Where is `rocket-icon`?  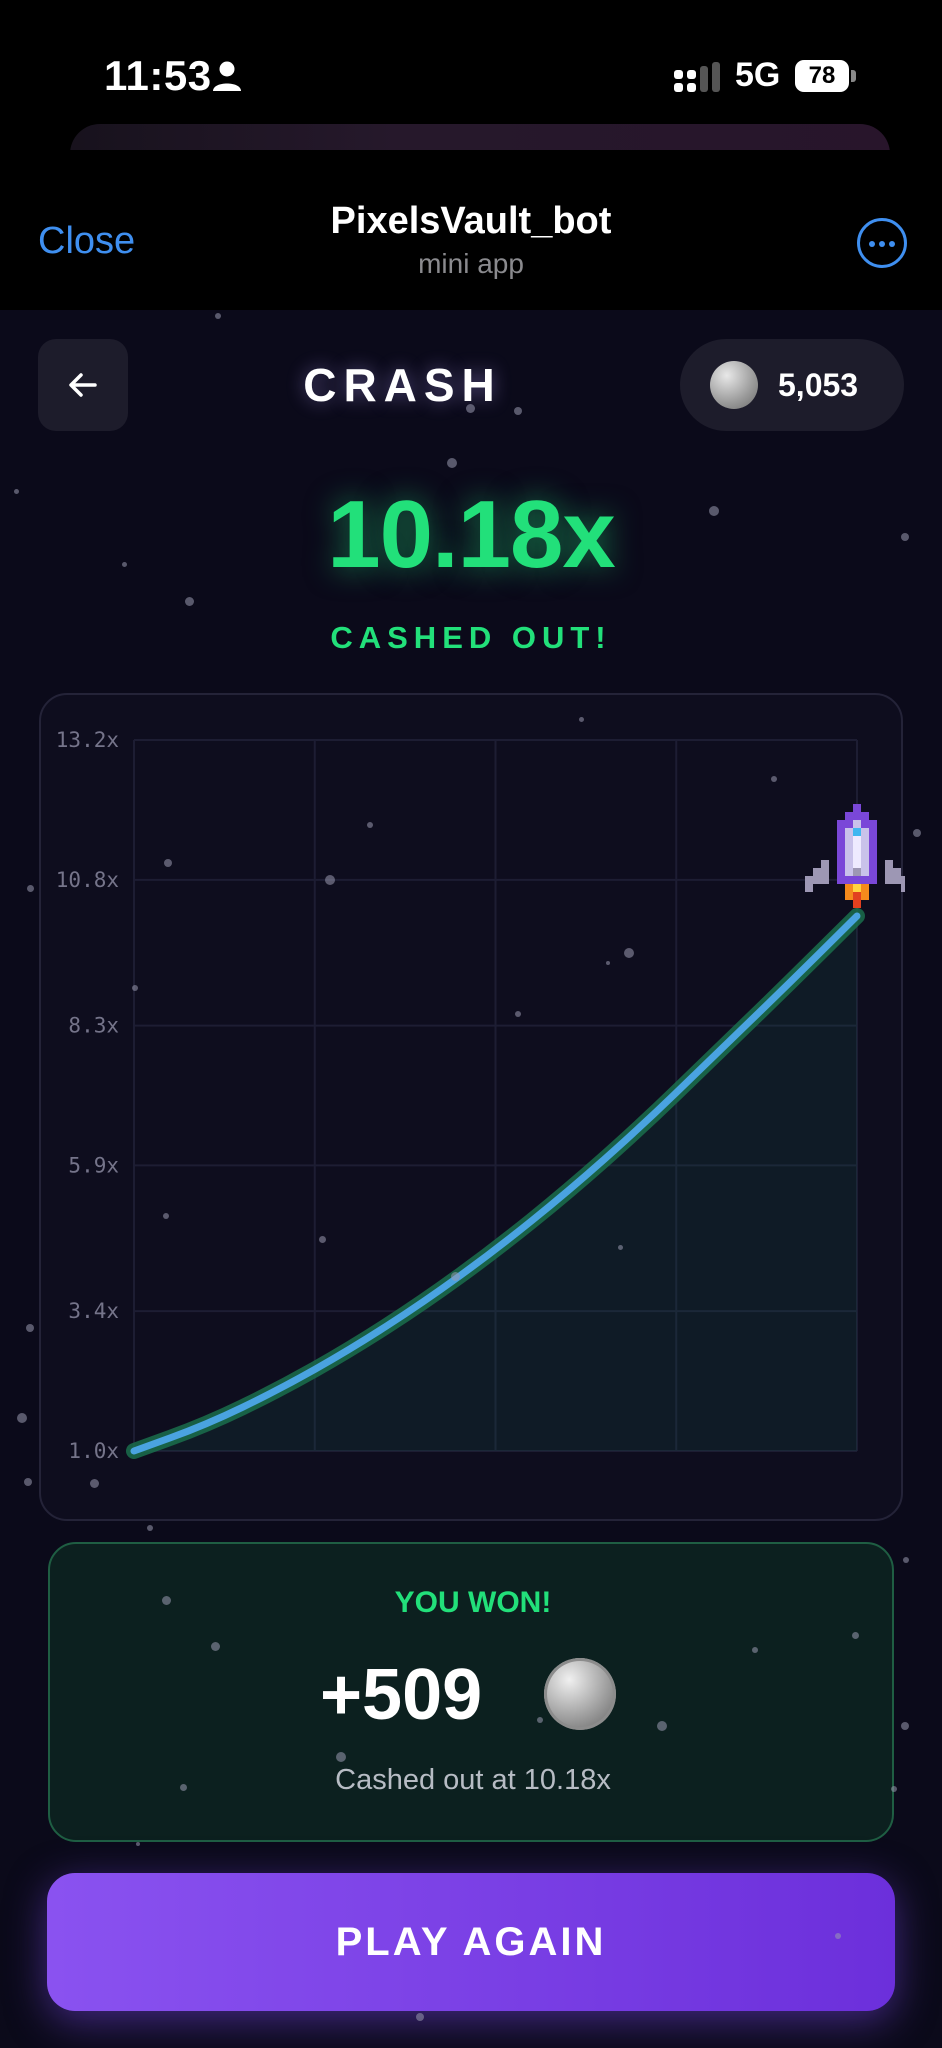 rocket-icon is located at coordinates (855, 856).